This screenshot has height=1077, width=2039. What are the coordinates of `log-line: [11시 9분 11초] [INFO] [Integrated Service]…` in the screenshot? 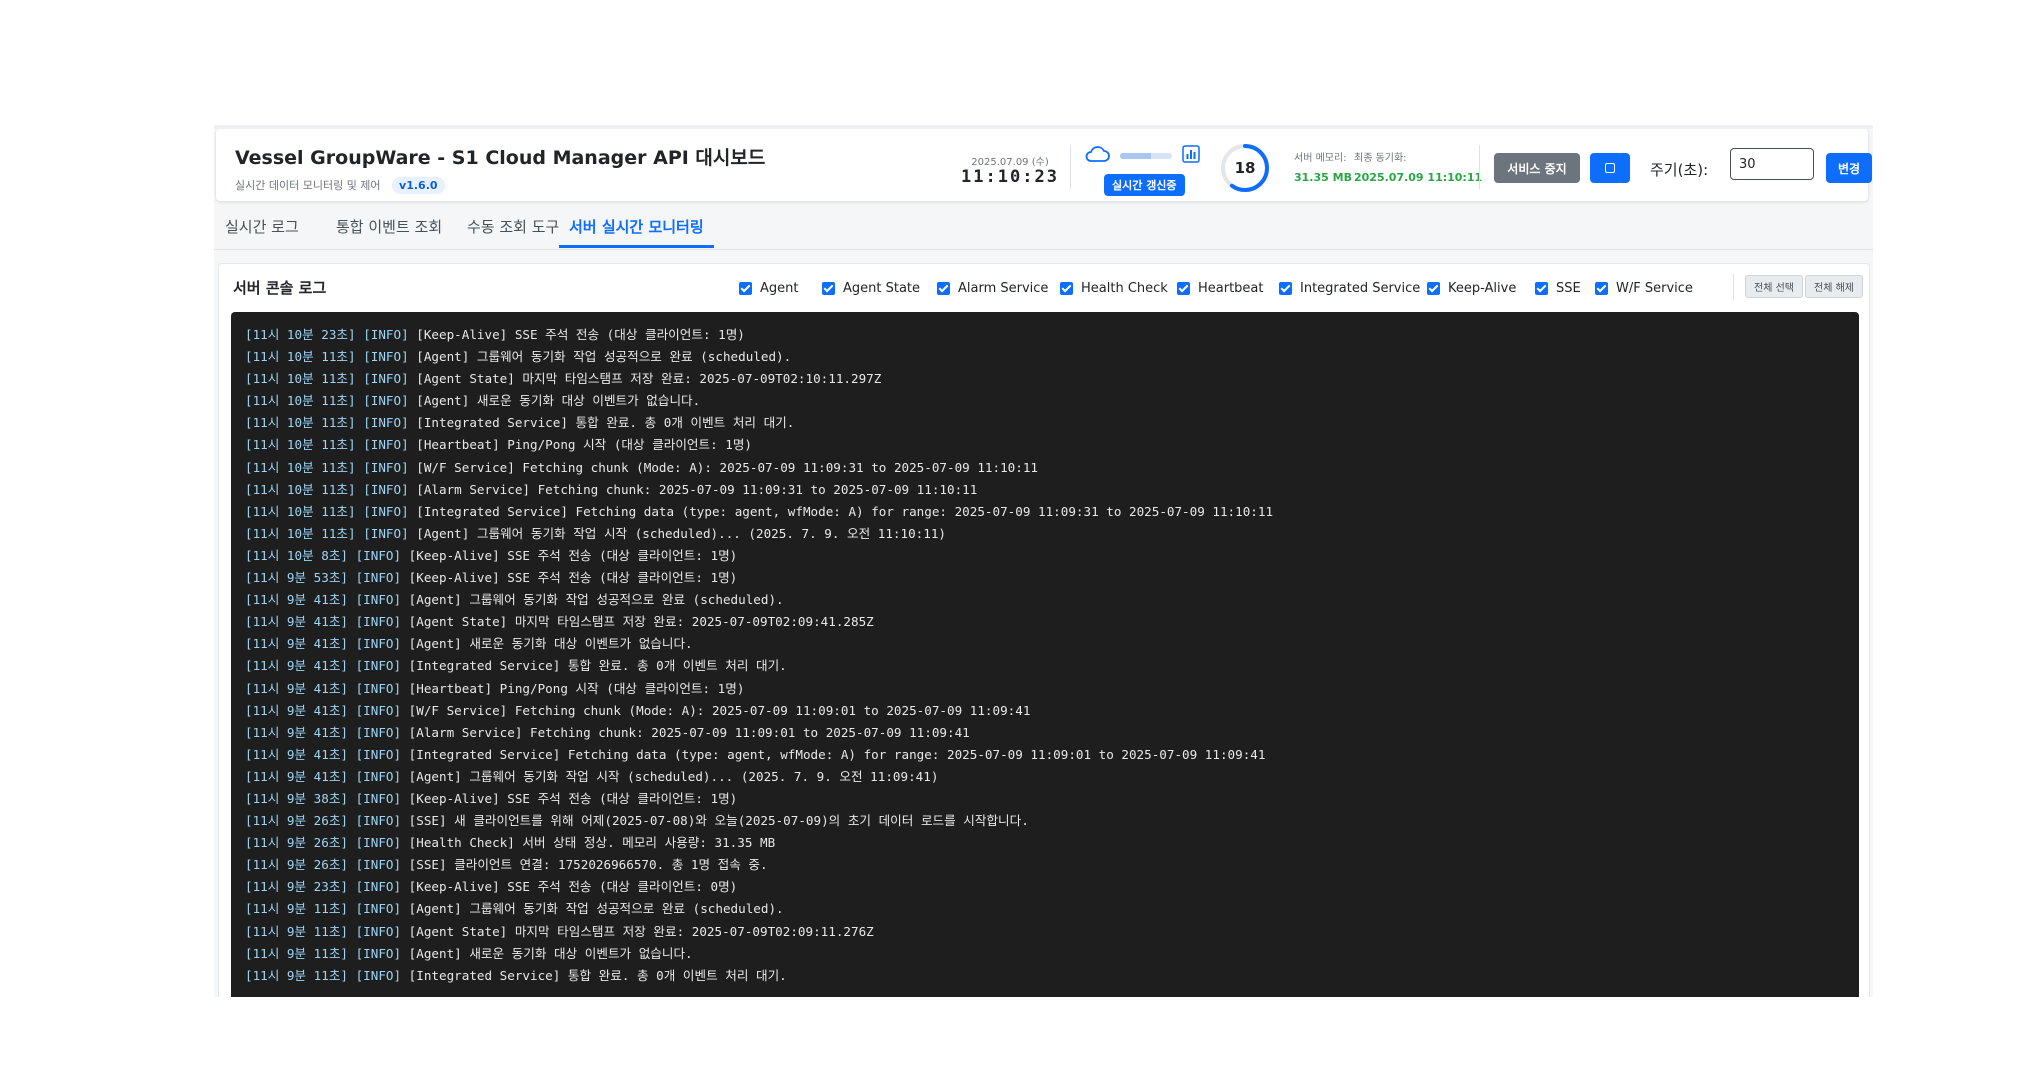 It's located at (1045, 976).